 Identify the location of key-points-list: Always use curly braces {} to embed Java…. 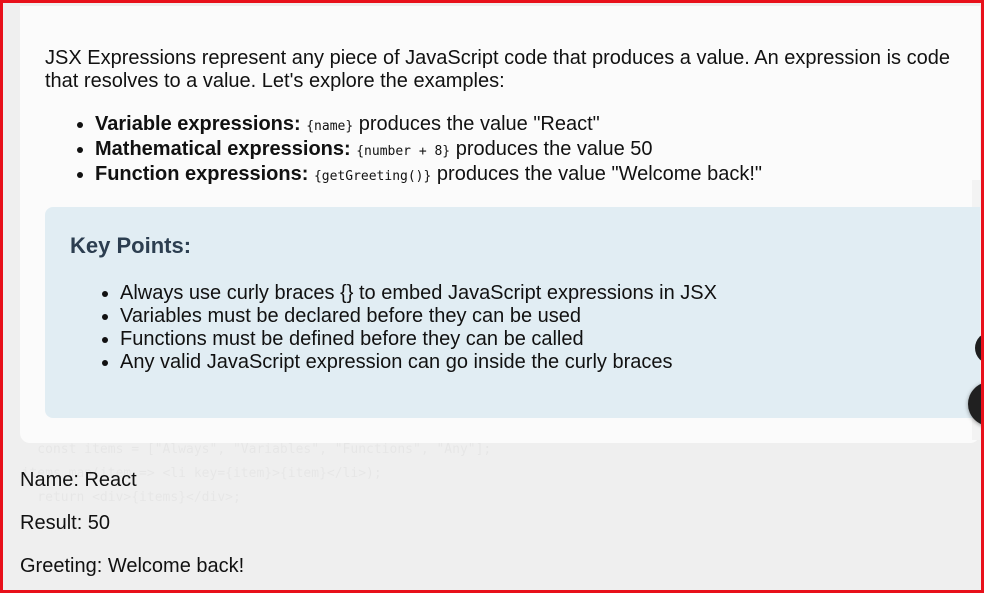
(408, 328).